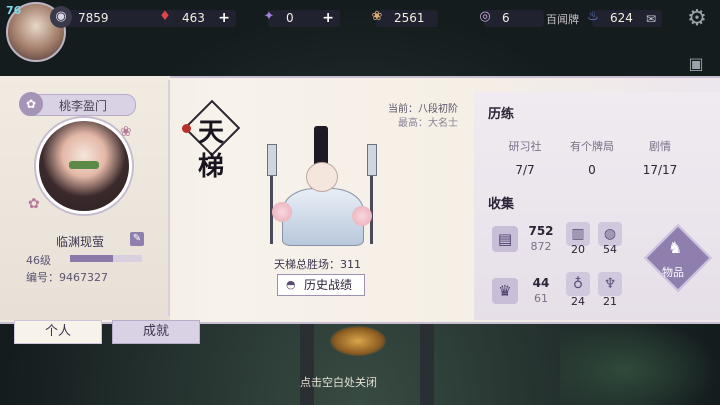 The image size is (720, 405). What do you see at coordinates (660, 170) in the screenshot?
I see `story-value: 17/17` at bounding box center [660, 170].